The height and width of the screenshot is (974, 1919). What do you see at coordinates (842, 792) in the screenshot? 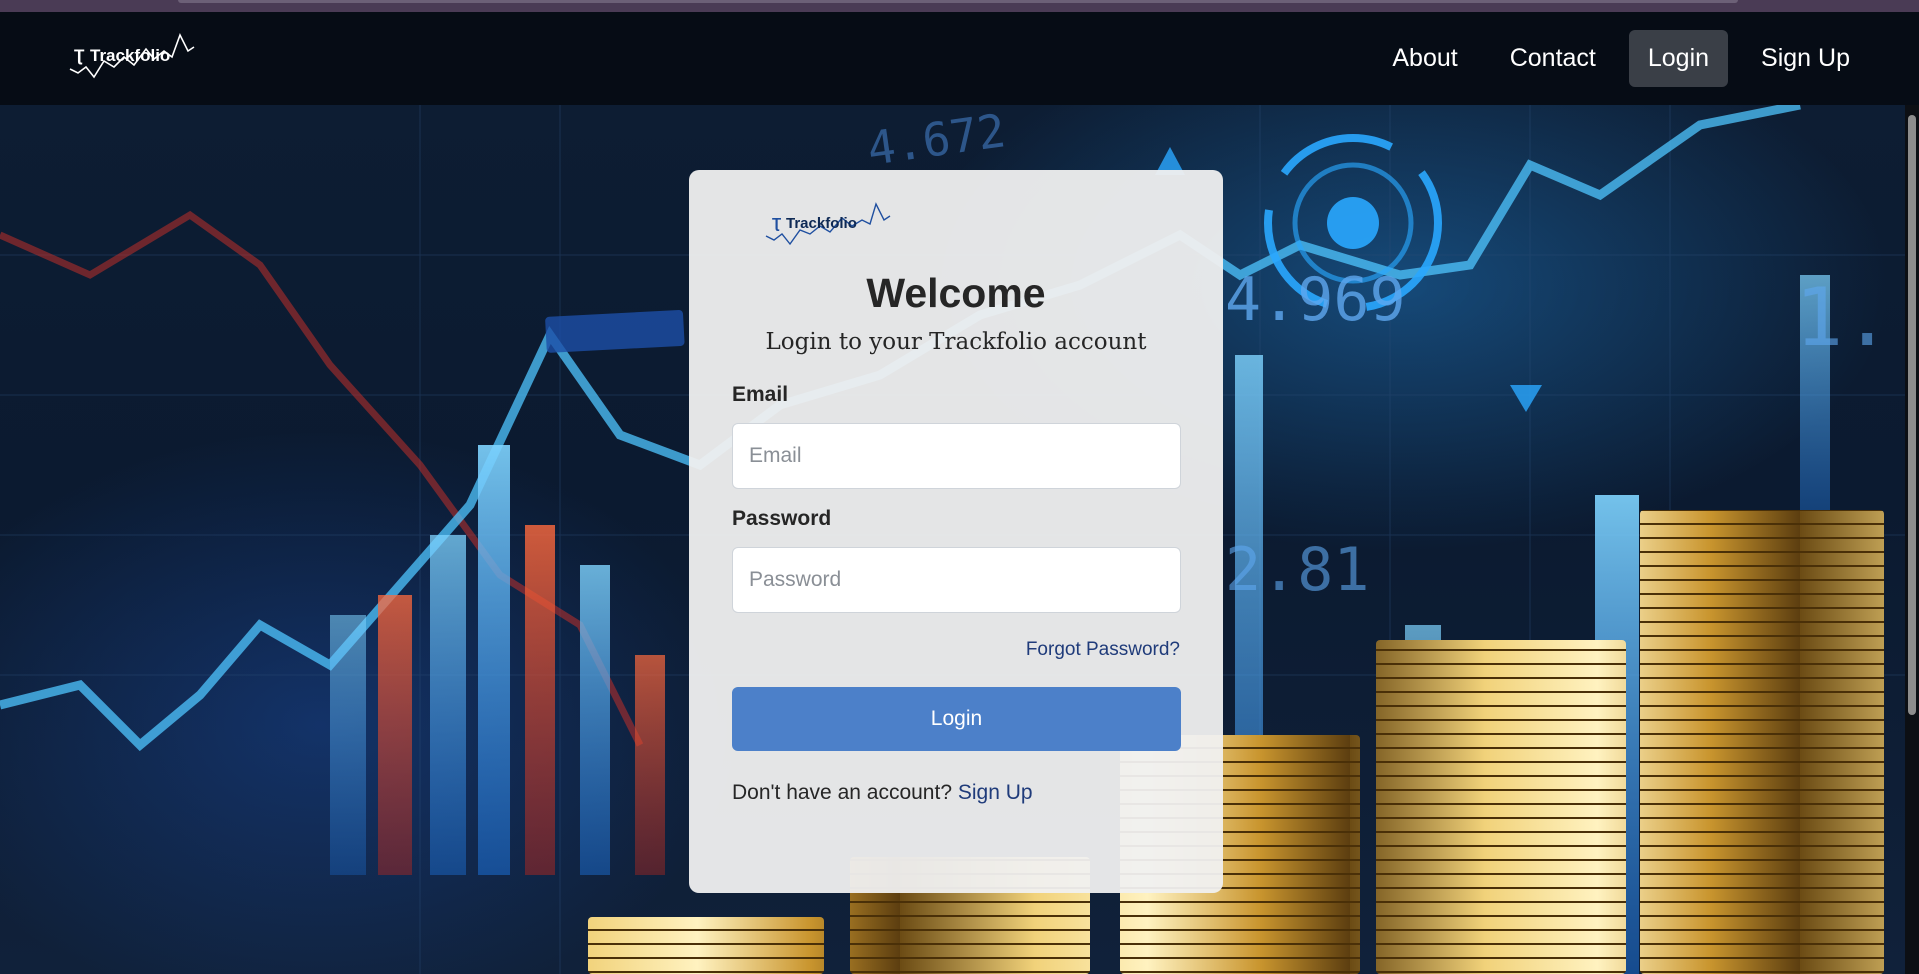
I see `signup-prompt: Don't have an account?` at bounding box center [842, 792].